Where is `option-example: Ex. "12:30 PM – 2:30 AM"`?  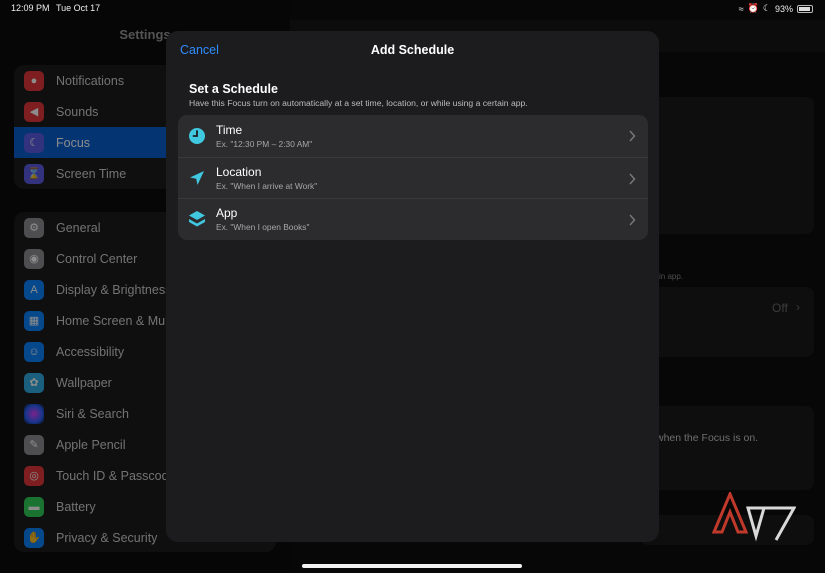
option-example: Ex. "12:30 PM – 2:30 AM" is located at coordinates (264, 143).